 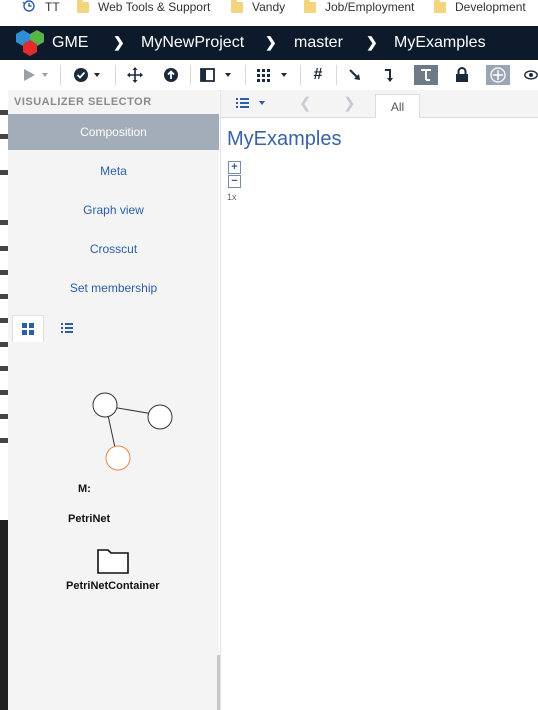 I want to click on grid-icon, so click(x=272, y=75).